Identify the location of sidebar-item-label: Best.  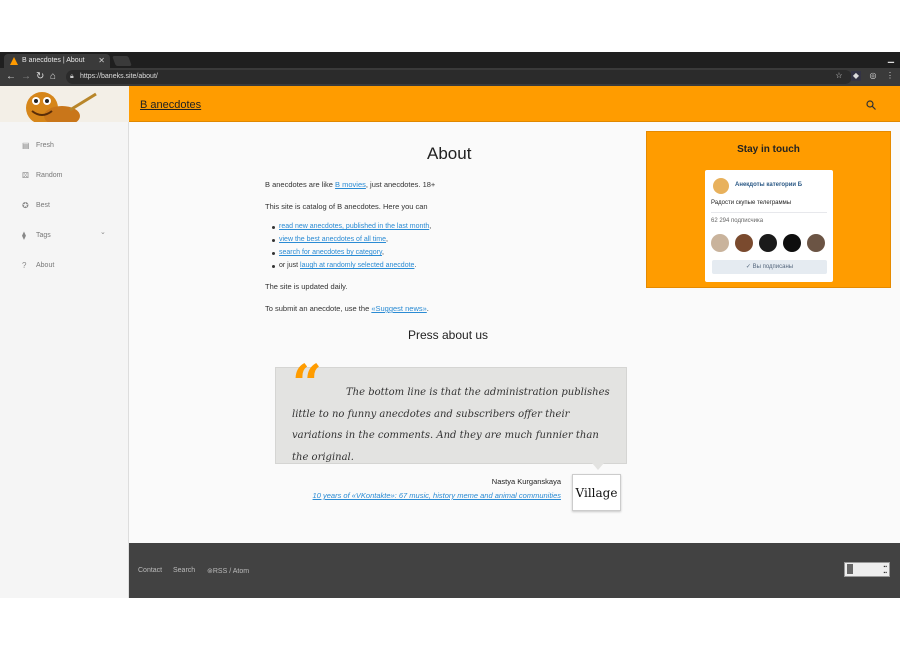
(43, 205).